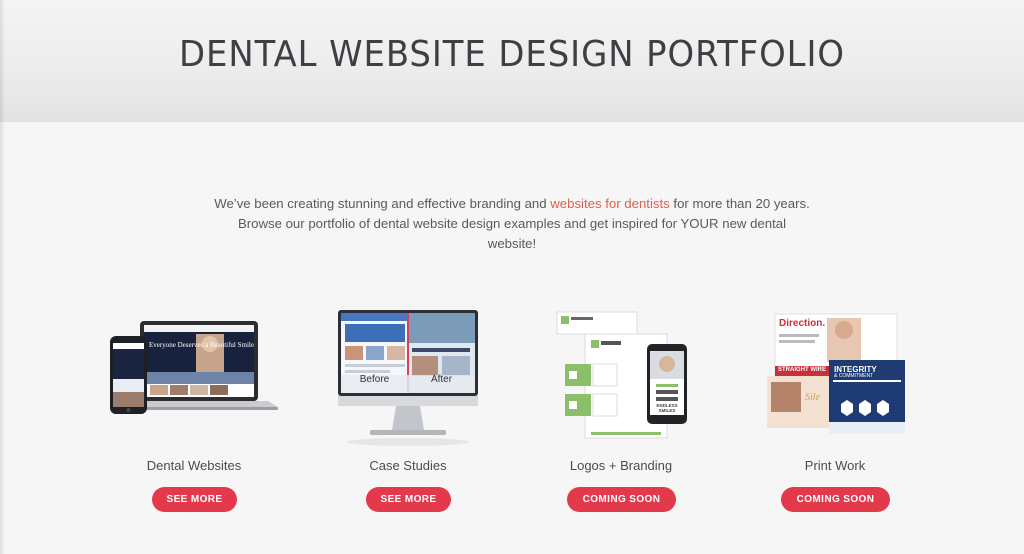 The image size is (1024, 554). Describe the element at coordinates (609, 203) in the screenshot. I see `websites-for-dentists-link: websites for dentists` at that location.